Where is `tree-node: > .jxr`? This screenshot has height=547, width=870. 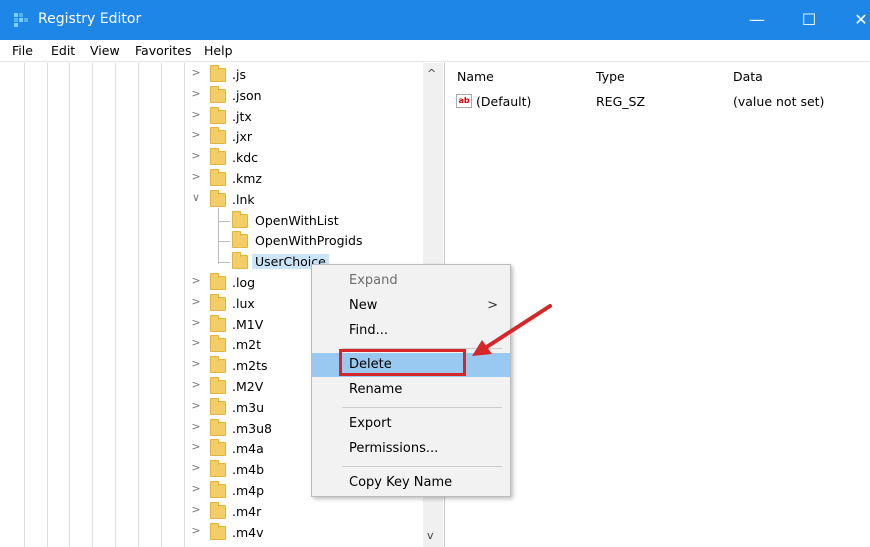
tree-node: > .jxr is located at coordinates (210, 137).